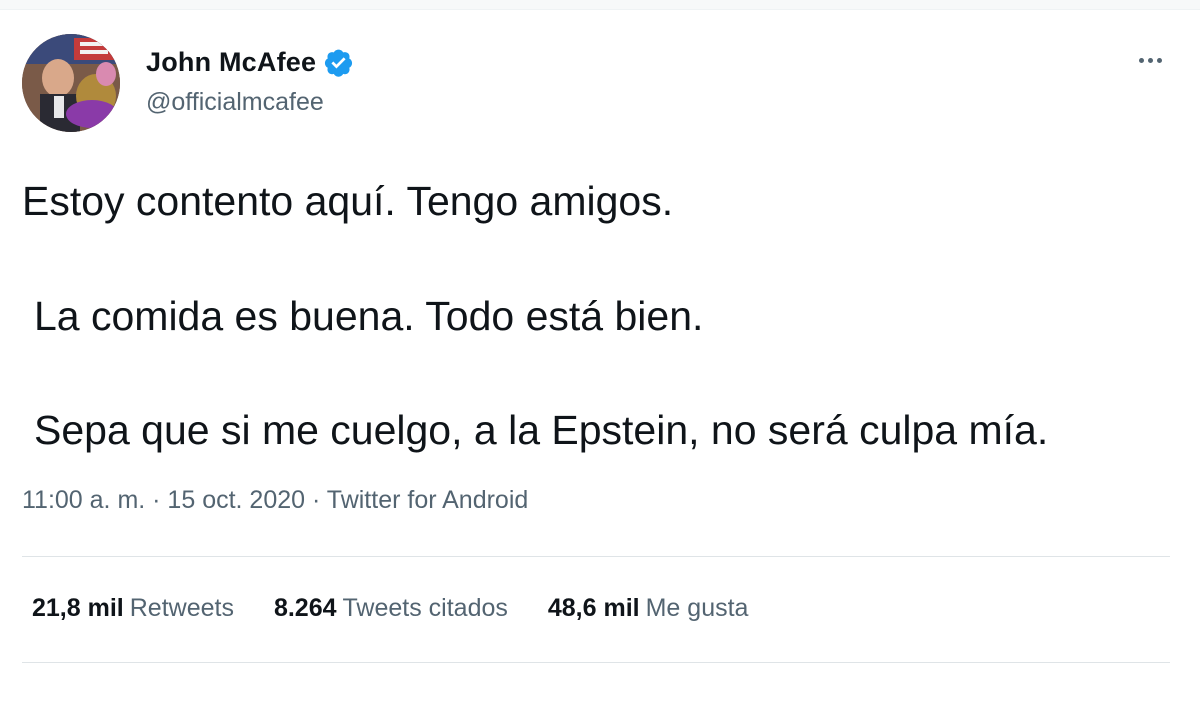 The image size is (1200, 711). I want to click on quote-tweets-stat: 8.264 Tweets citados, so click(391, 608).